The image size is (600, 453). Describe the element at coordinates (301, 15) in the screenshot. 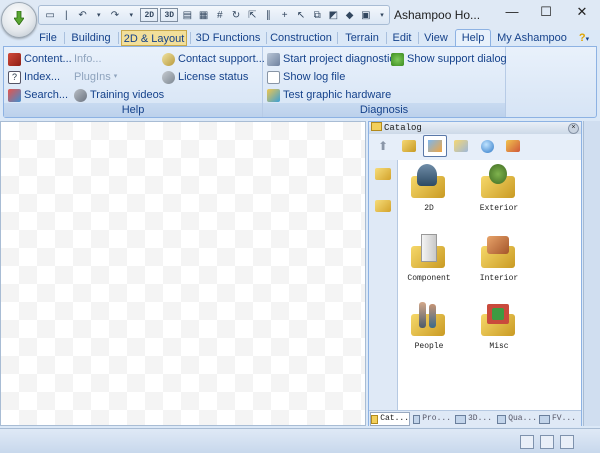

I see `cursor-icon: ↖` at that location.